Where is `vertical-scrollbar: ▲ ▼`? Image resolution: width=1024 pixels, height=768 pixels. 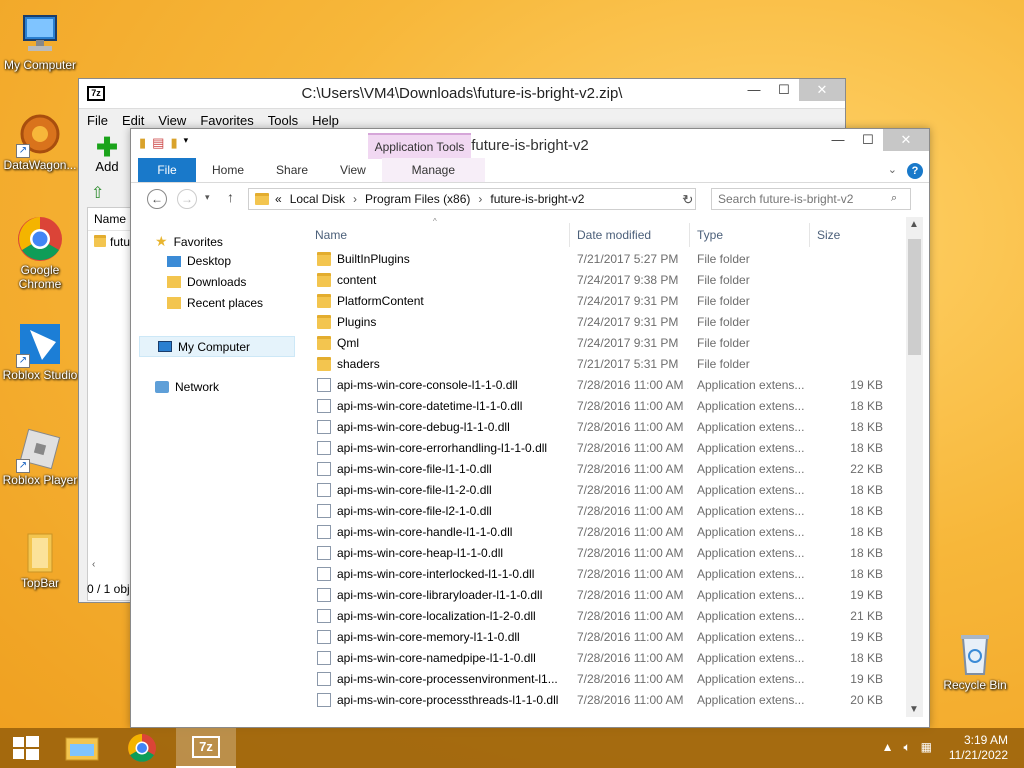 vertical-scrollbar: ▲ ▼ is located at coordinates (914, 467).